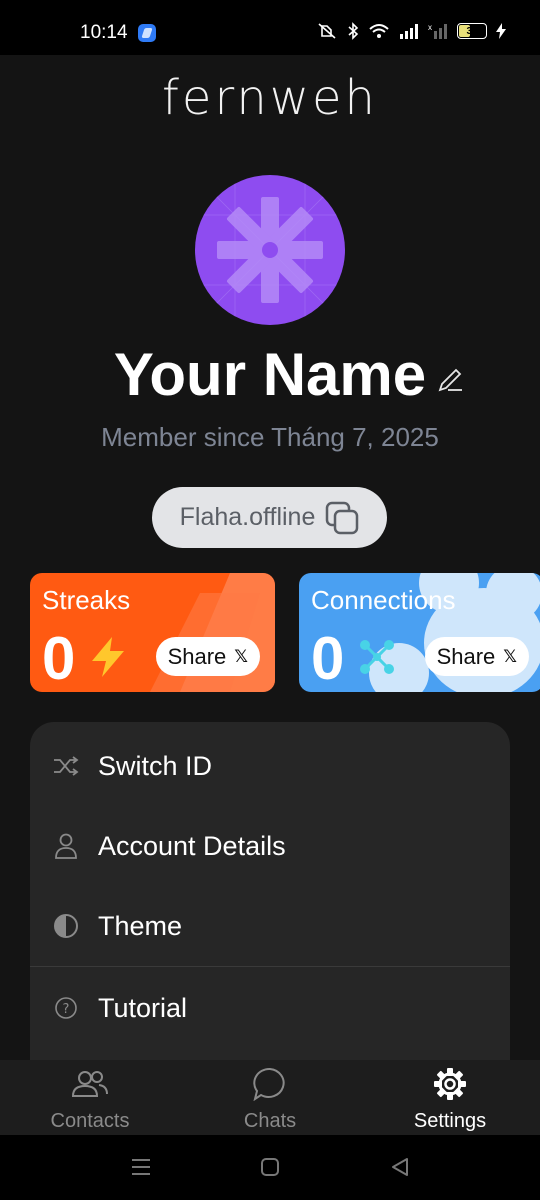 The image size is (540, 1200). Describe the element at coordinates (90, 1121) in the screenshot. I see `nav-label: Contacts` at that location.